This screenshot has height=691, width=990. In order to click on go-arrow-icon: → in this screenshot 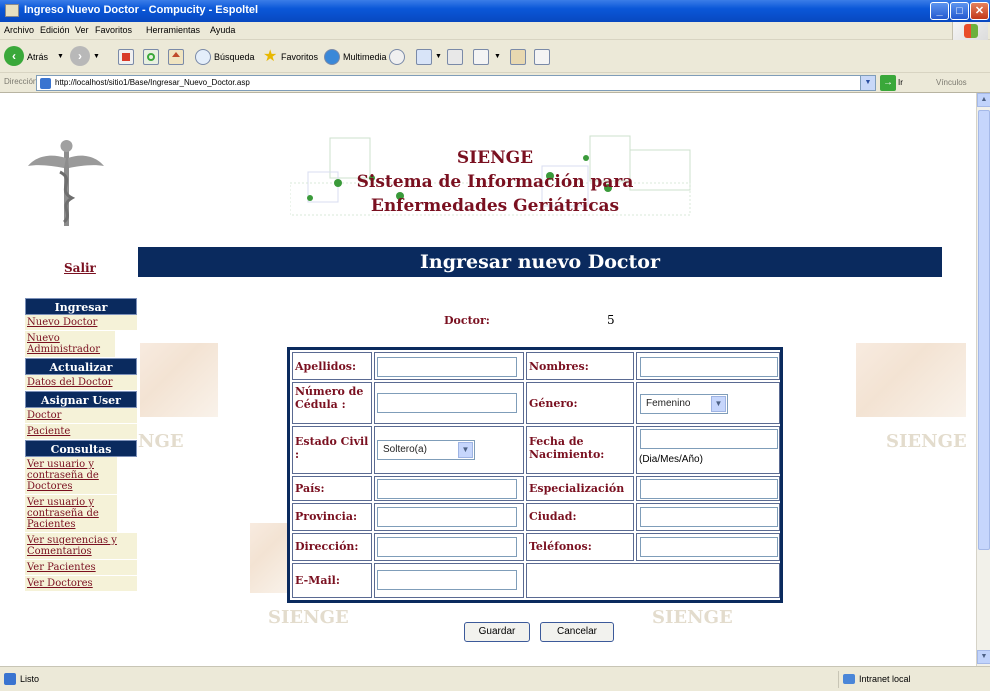, I will do `click(888, 83)`.